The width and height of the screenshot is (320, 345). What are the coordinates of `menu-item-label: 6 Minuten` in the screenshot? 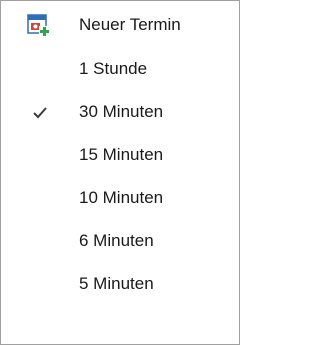 It's located at (116, 240).